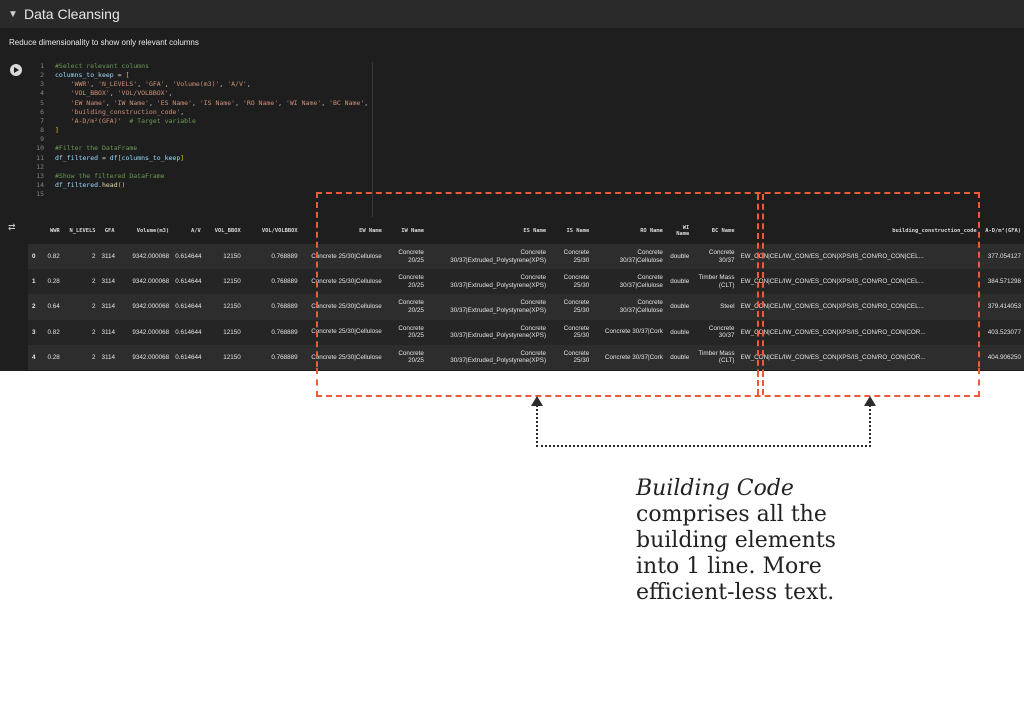  Describe the element at coordinates (40, 148) in the screenshot. I see `line-number: 10` at that location.